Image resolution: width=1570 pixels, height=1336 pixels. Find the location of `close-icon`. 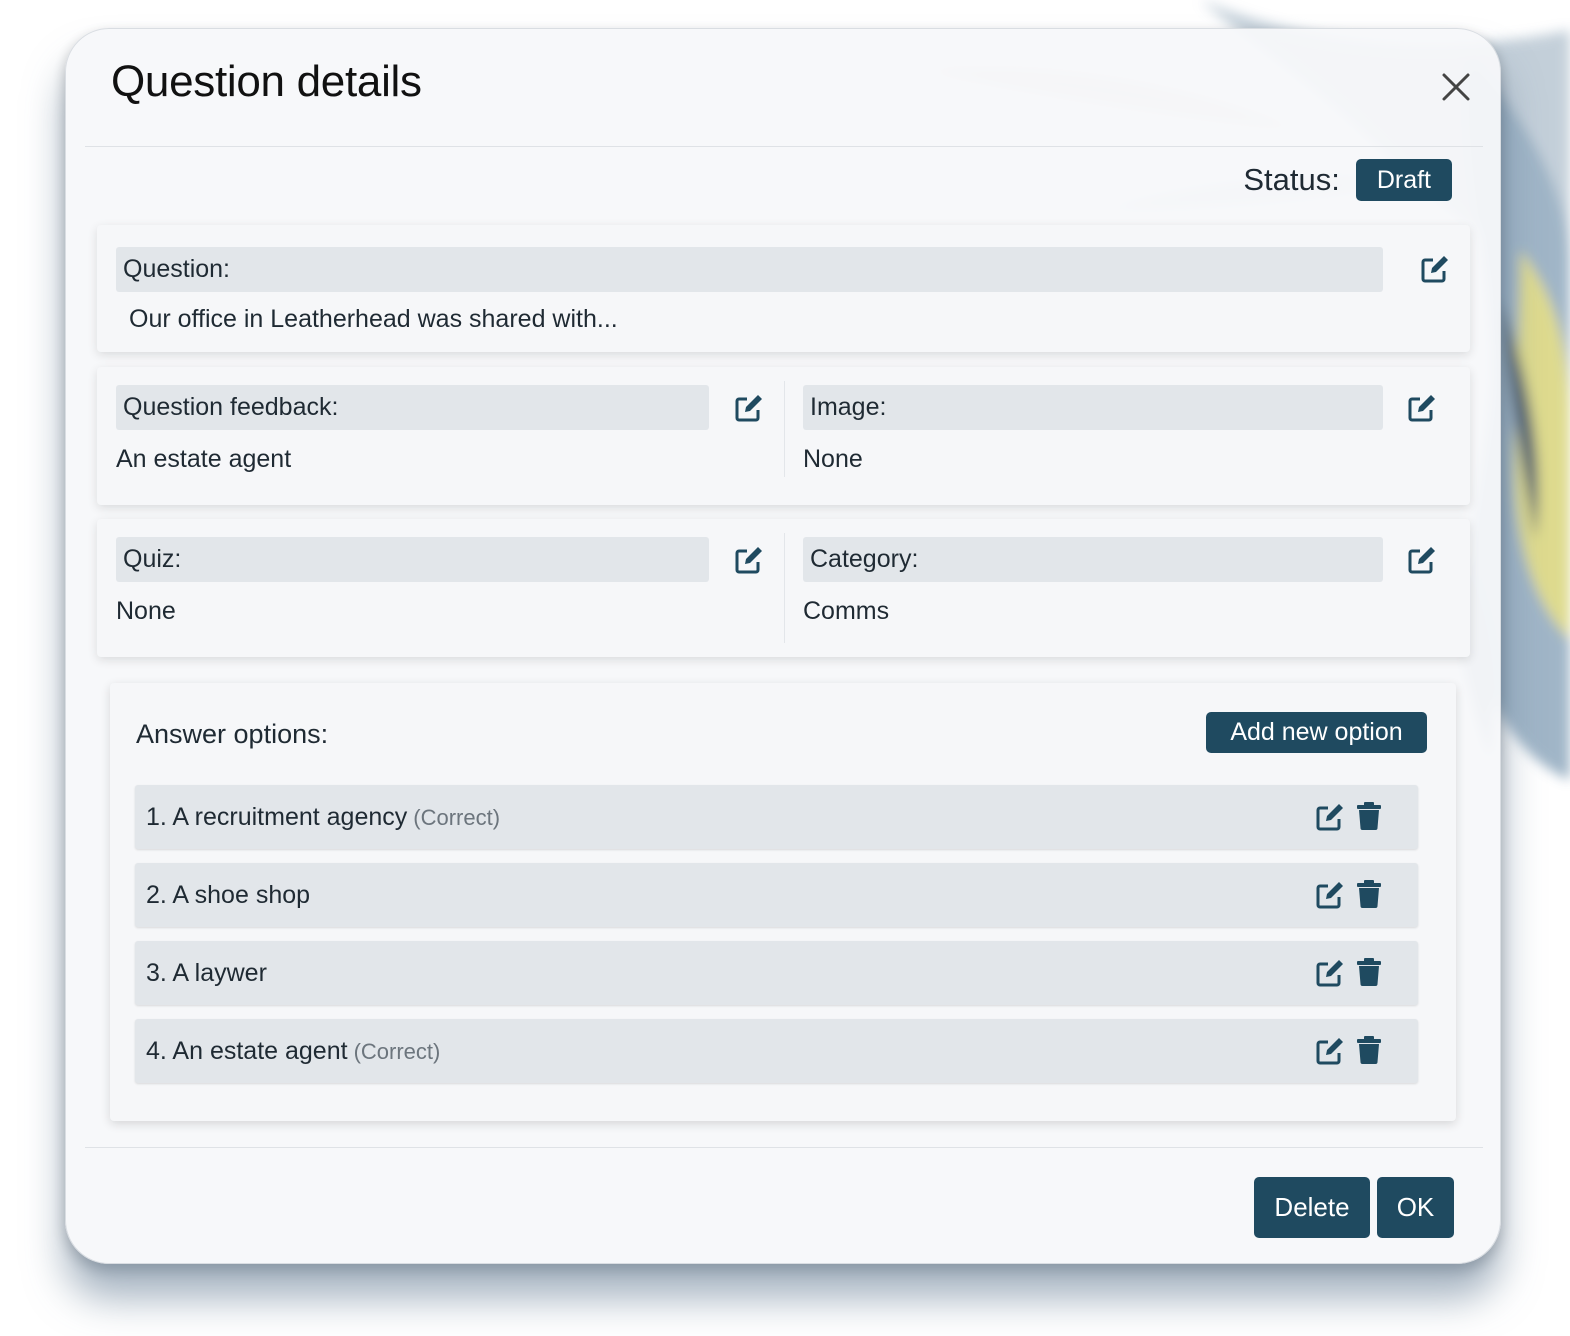

close-icon is located at coordinates (1456, 87).